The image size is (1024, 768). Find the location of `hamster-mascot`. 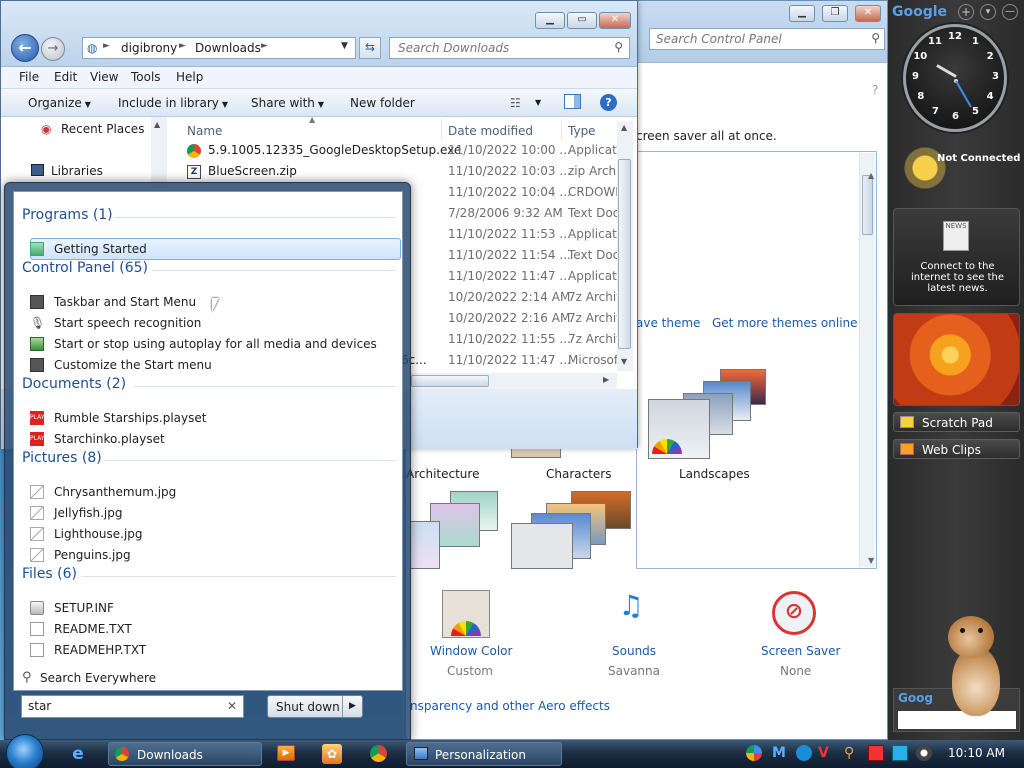

hamster-mascot is located at coordinates (975, 669).